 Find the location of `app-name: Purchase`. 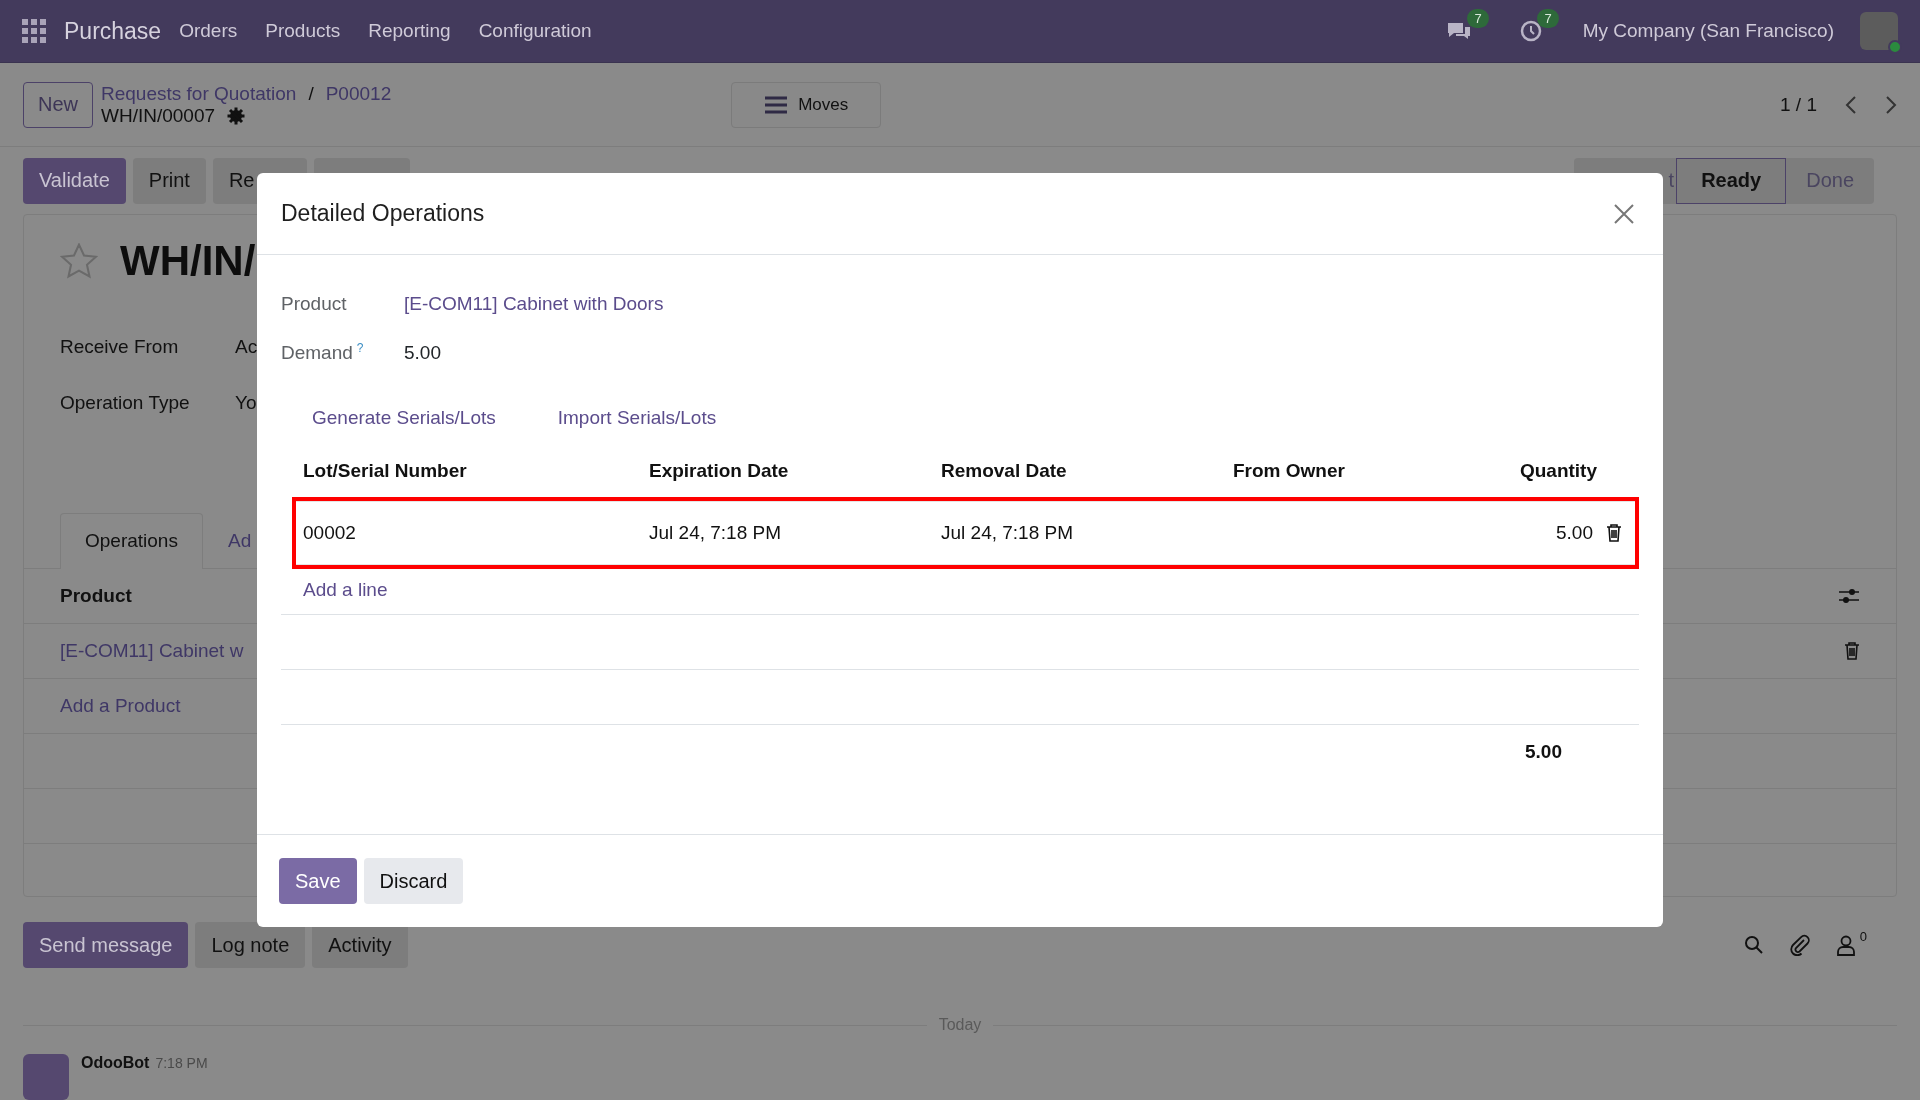

app-name: Purchase is located at coordinates (113, 31).